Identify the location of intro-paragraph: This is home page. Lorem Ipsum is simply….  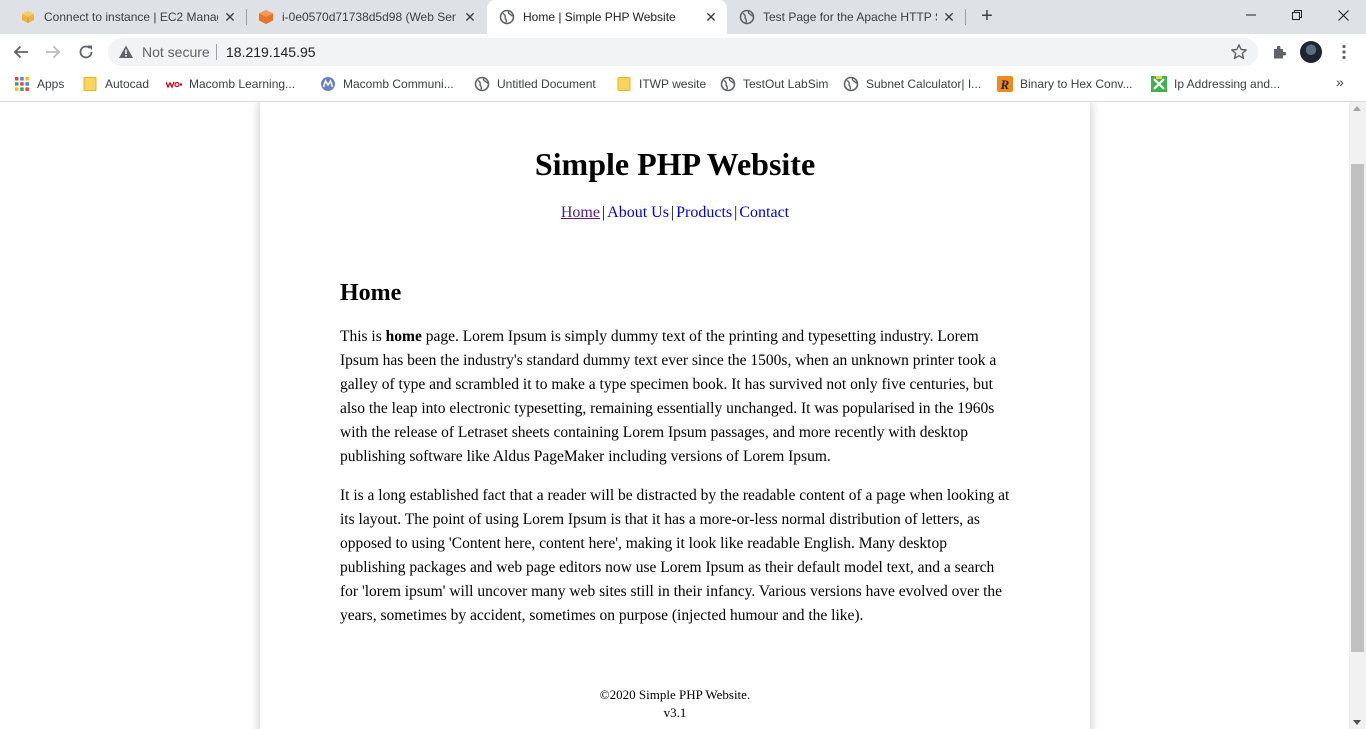
(675, 397).